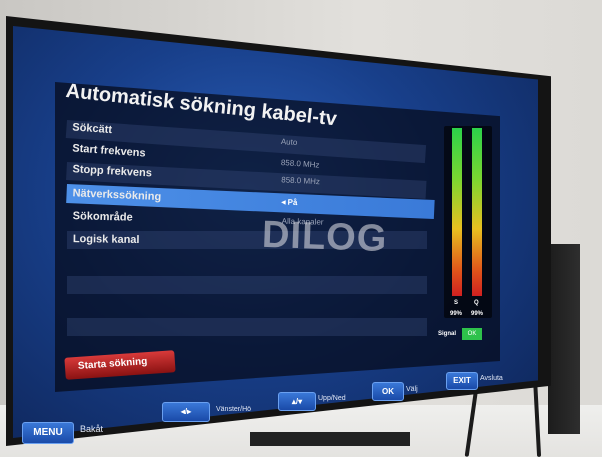 The width and height of the screenshot is (602, 457). Describe the element at coordinates (289, 142) in the screenshot. I see `row-value: Auto` at that location.